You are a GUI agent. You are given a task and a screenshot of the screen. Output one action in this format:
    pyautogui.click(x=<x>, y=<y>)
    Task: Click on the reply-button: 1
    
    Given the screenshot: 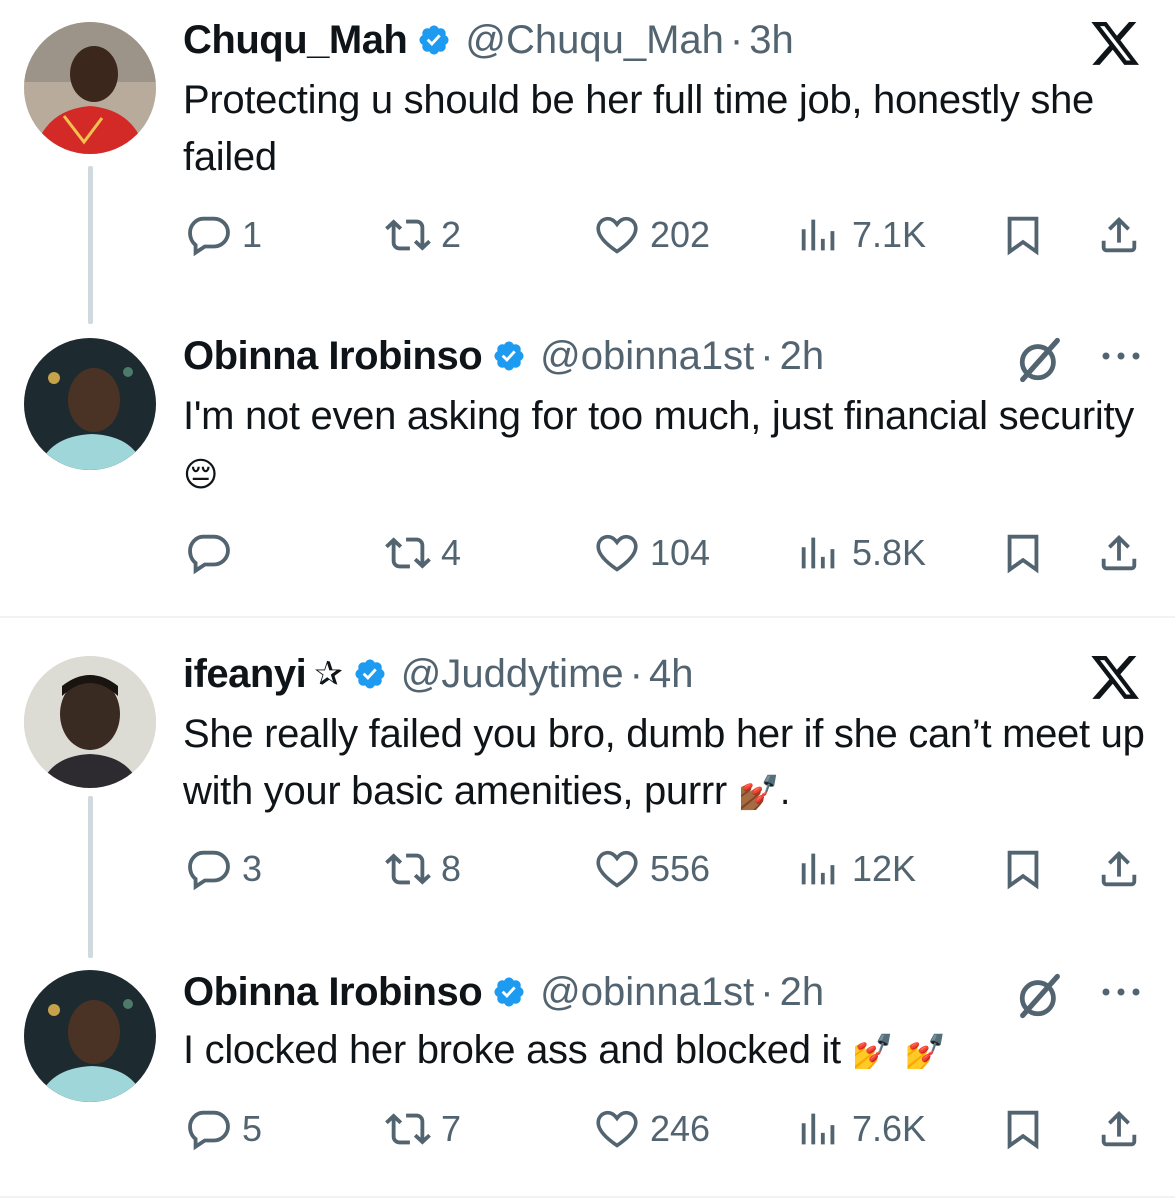 What is the action you would take?
    pyautogui.click(x=224, y=235)
    